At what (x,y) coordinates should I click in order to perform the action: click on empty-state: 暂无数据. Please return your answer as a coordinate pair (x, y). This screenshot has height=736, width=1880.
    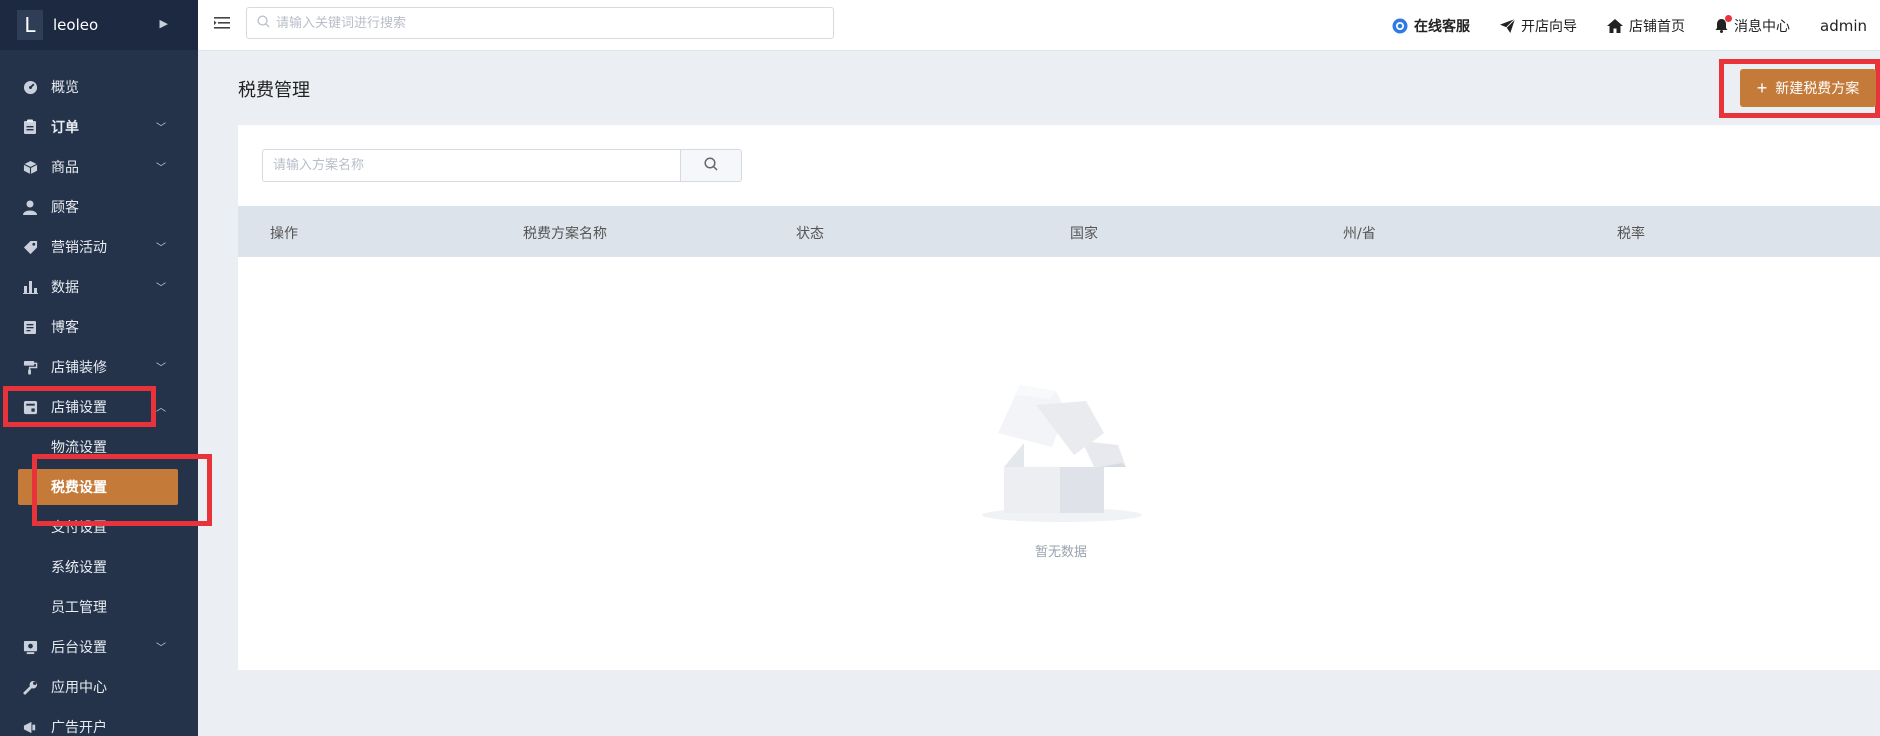
    Looking at the image, I should click on (1061, 460).